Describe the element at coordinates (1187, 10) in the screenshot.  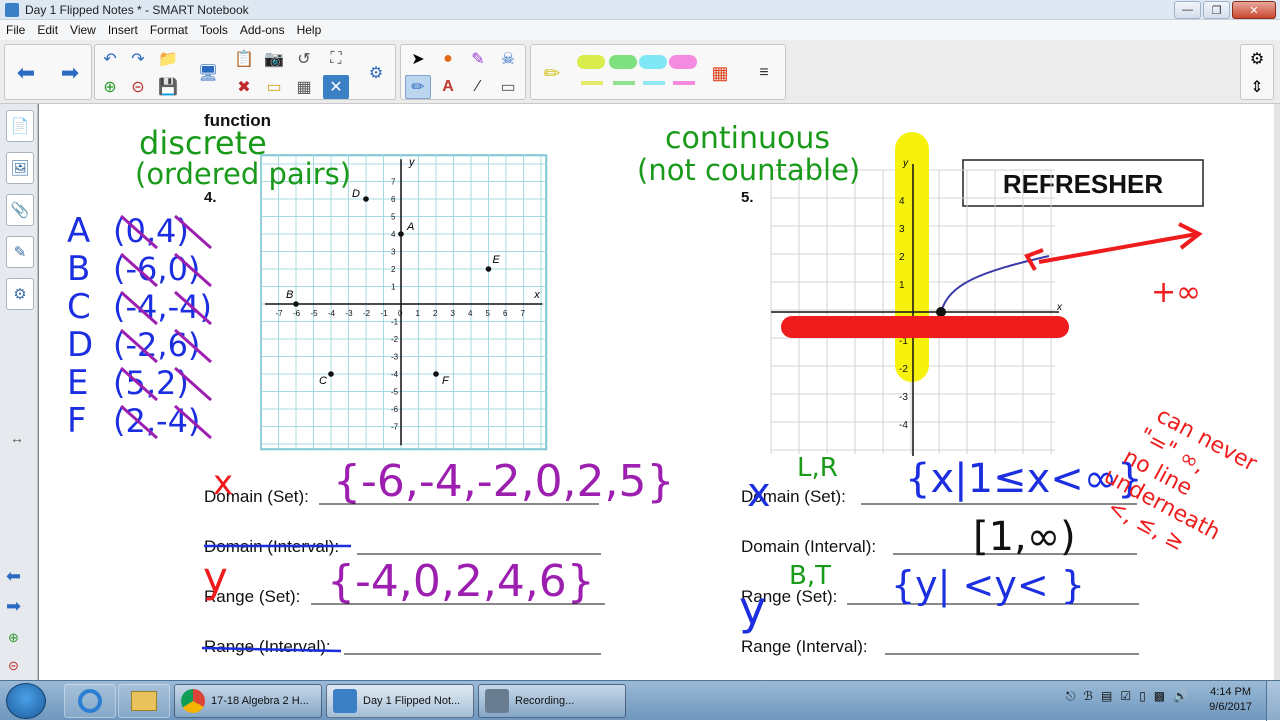
I see `minimize-button: —` at that location.